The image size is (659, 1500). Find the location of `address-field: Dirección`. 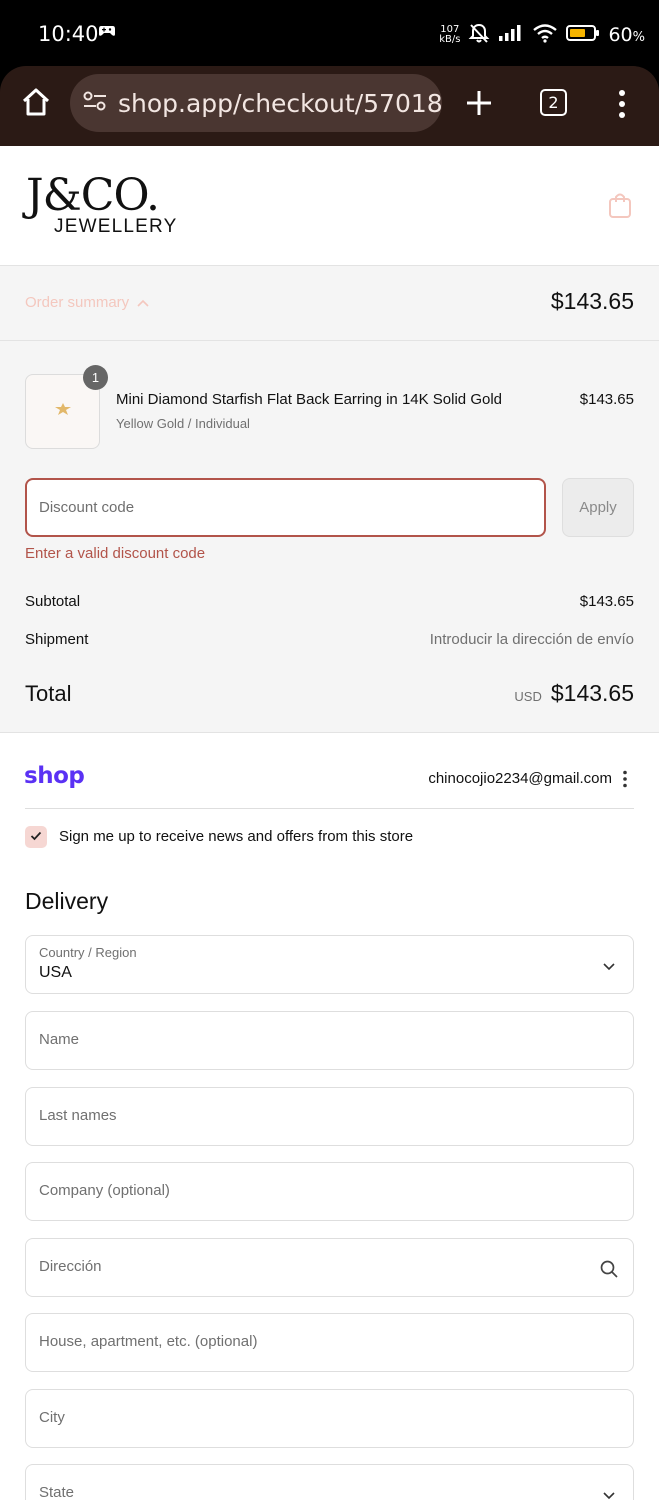

address-field: Dirección is located at coordinates (329, 1267).